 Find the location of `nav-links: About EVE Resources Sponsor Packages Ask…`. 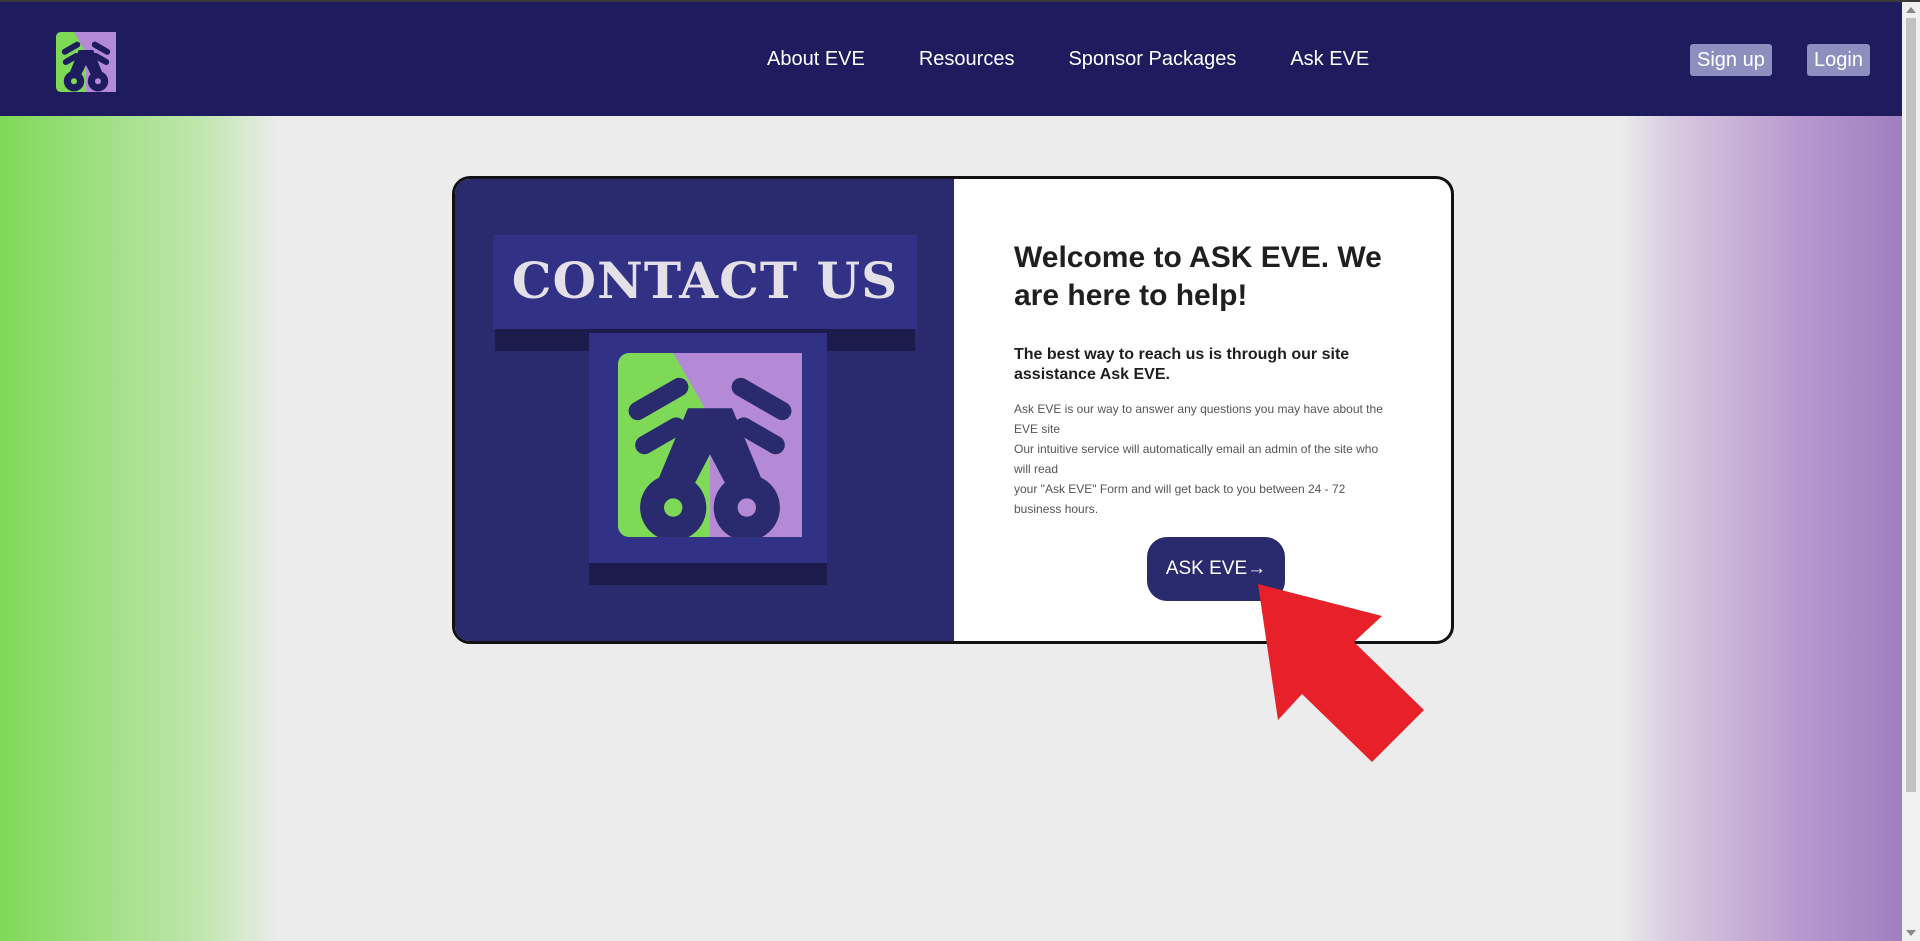

nav-links: About EVE Resources Sponsor Packages Ask… is located at coordinates (1068, 59).